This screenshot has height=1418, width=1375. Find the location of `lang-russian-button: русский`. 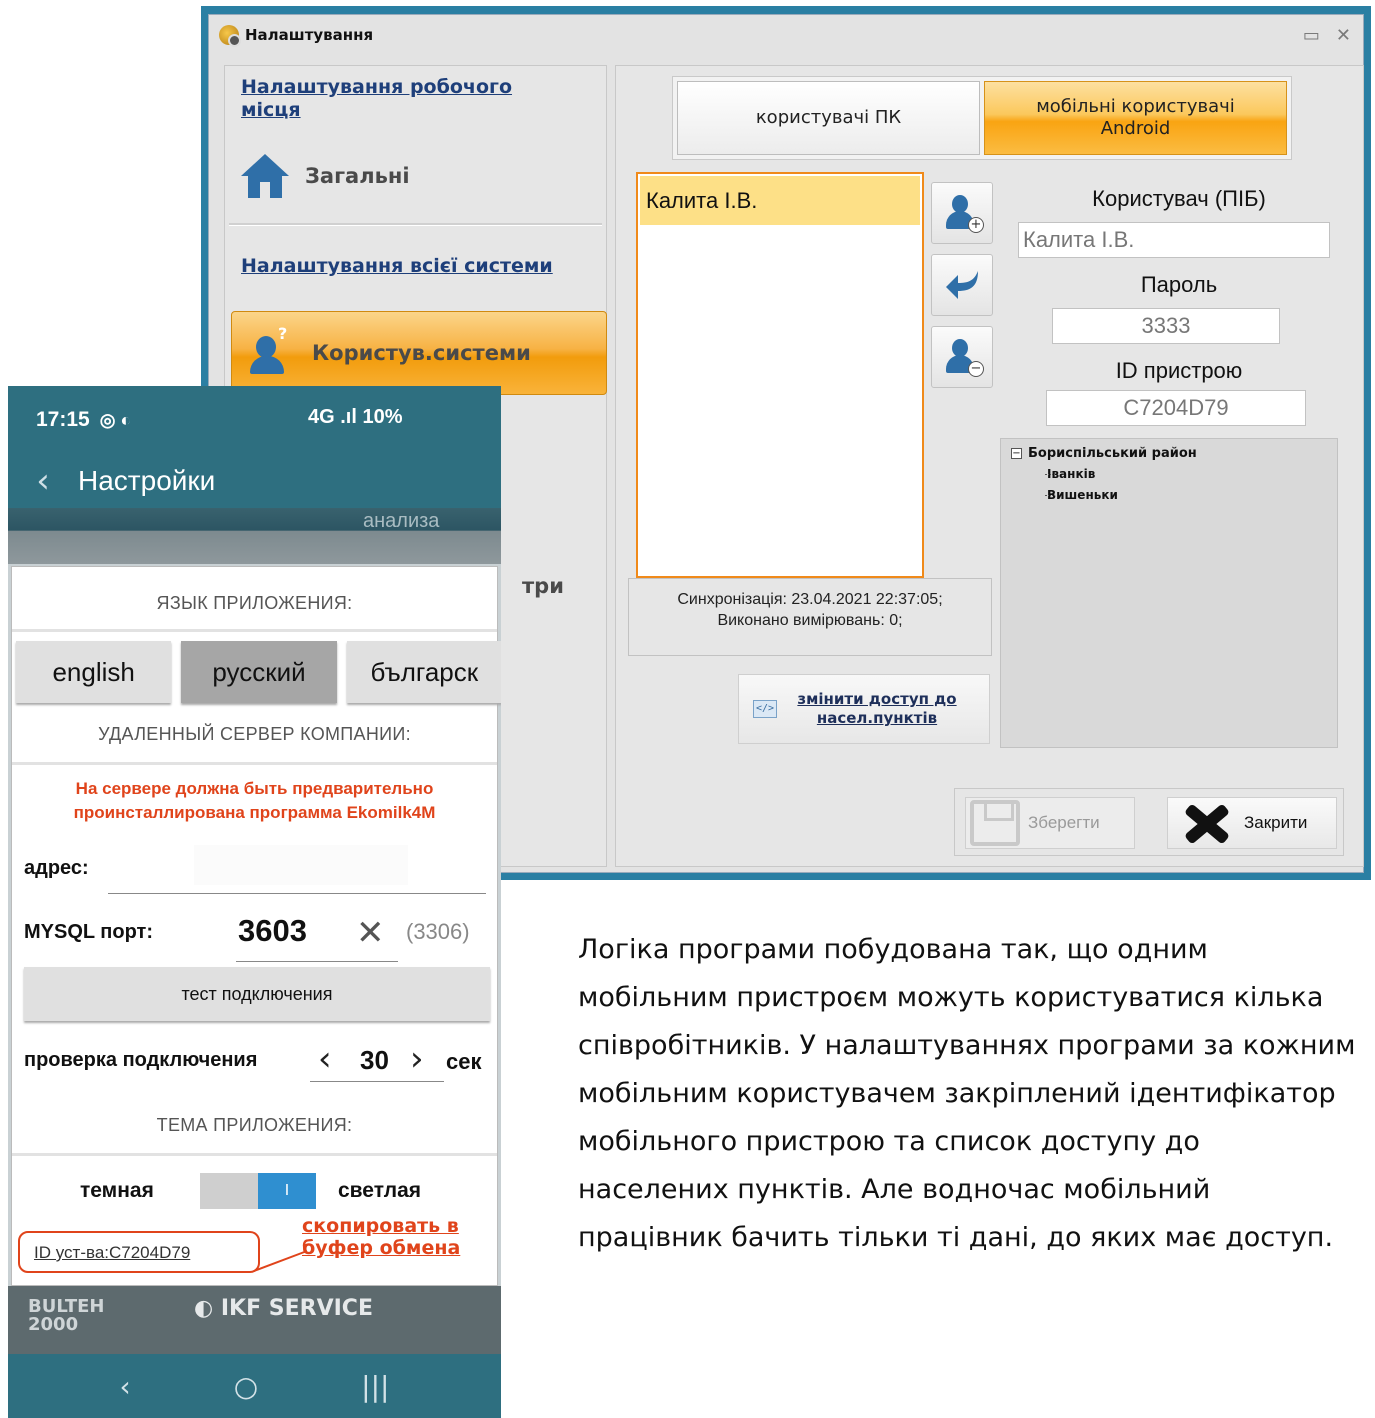

lang-russian-button: русский is located at coordinates (259, 672).